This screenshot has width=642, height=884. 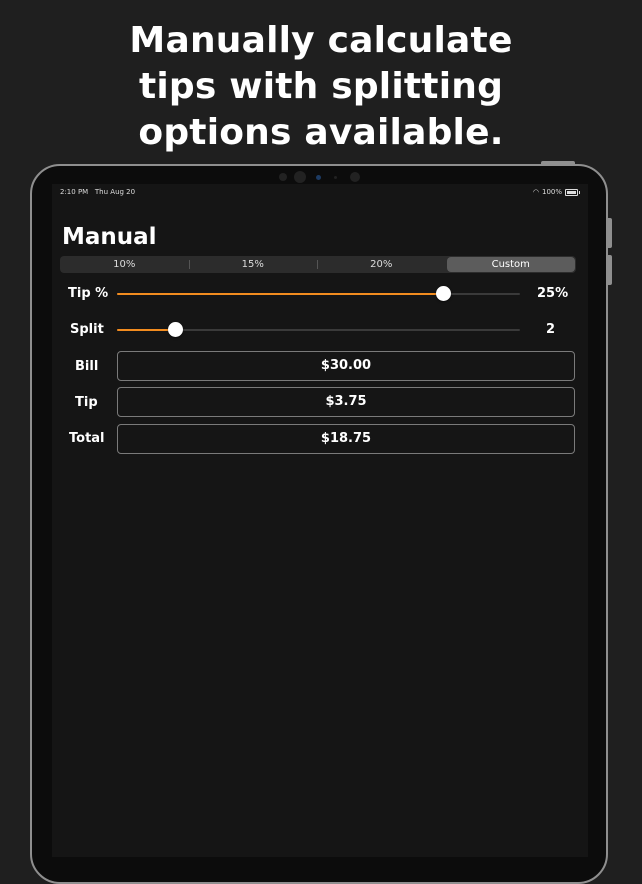 What do you see at coordinates (146, 330) in the screenshot?
I see `split-slider-fill` at bounding box center [146, 330].